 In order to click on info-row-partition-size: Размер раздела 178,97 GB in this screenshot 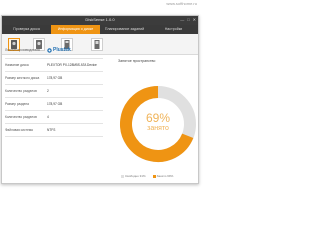, I will do `click(54, 104)`.